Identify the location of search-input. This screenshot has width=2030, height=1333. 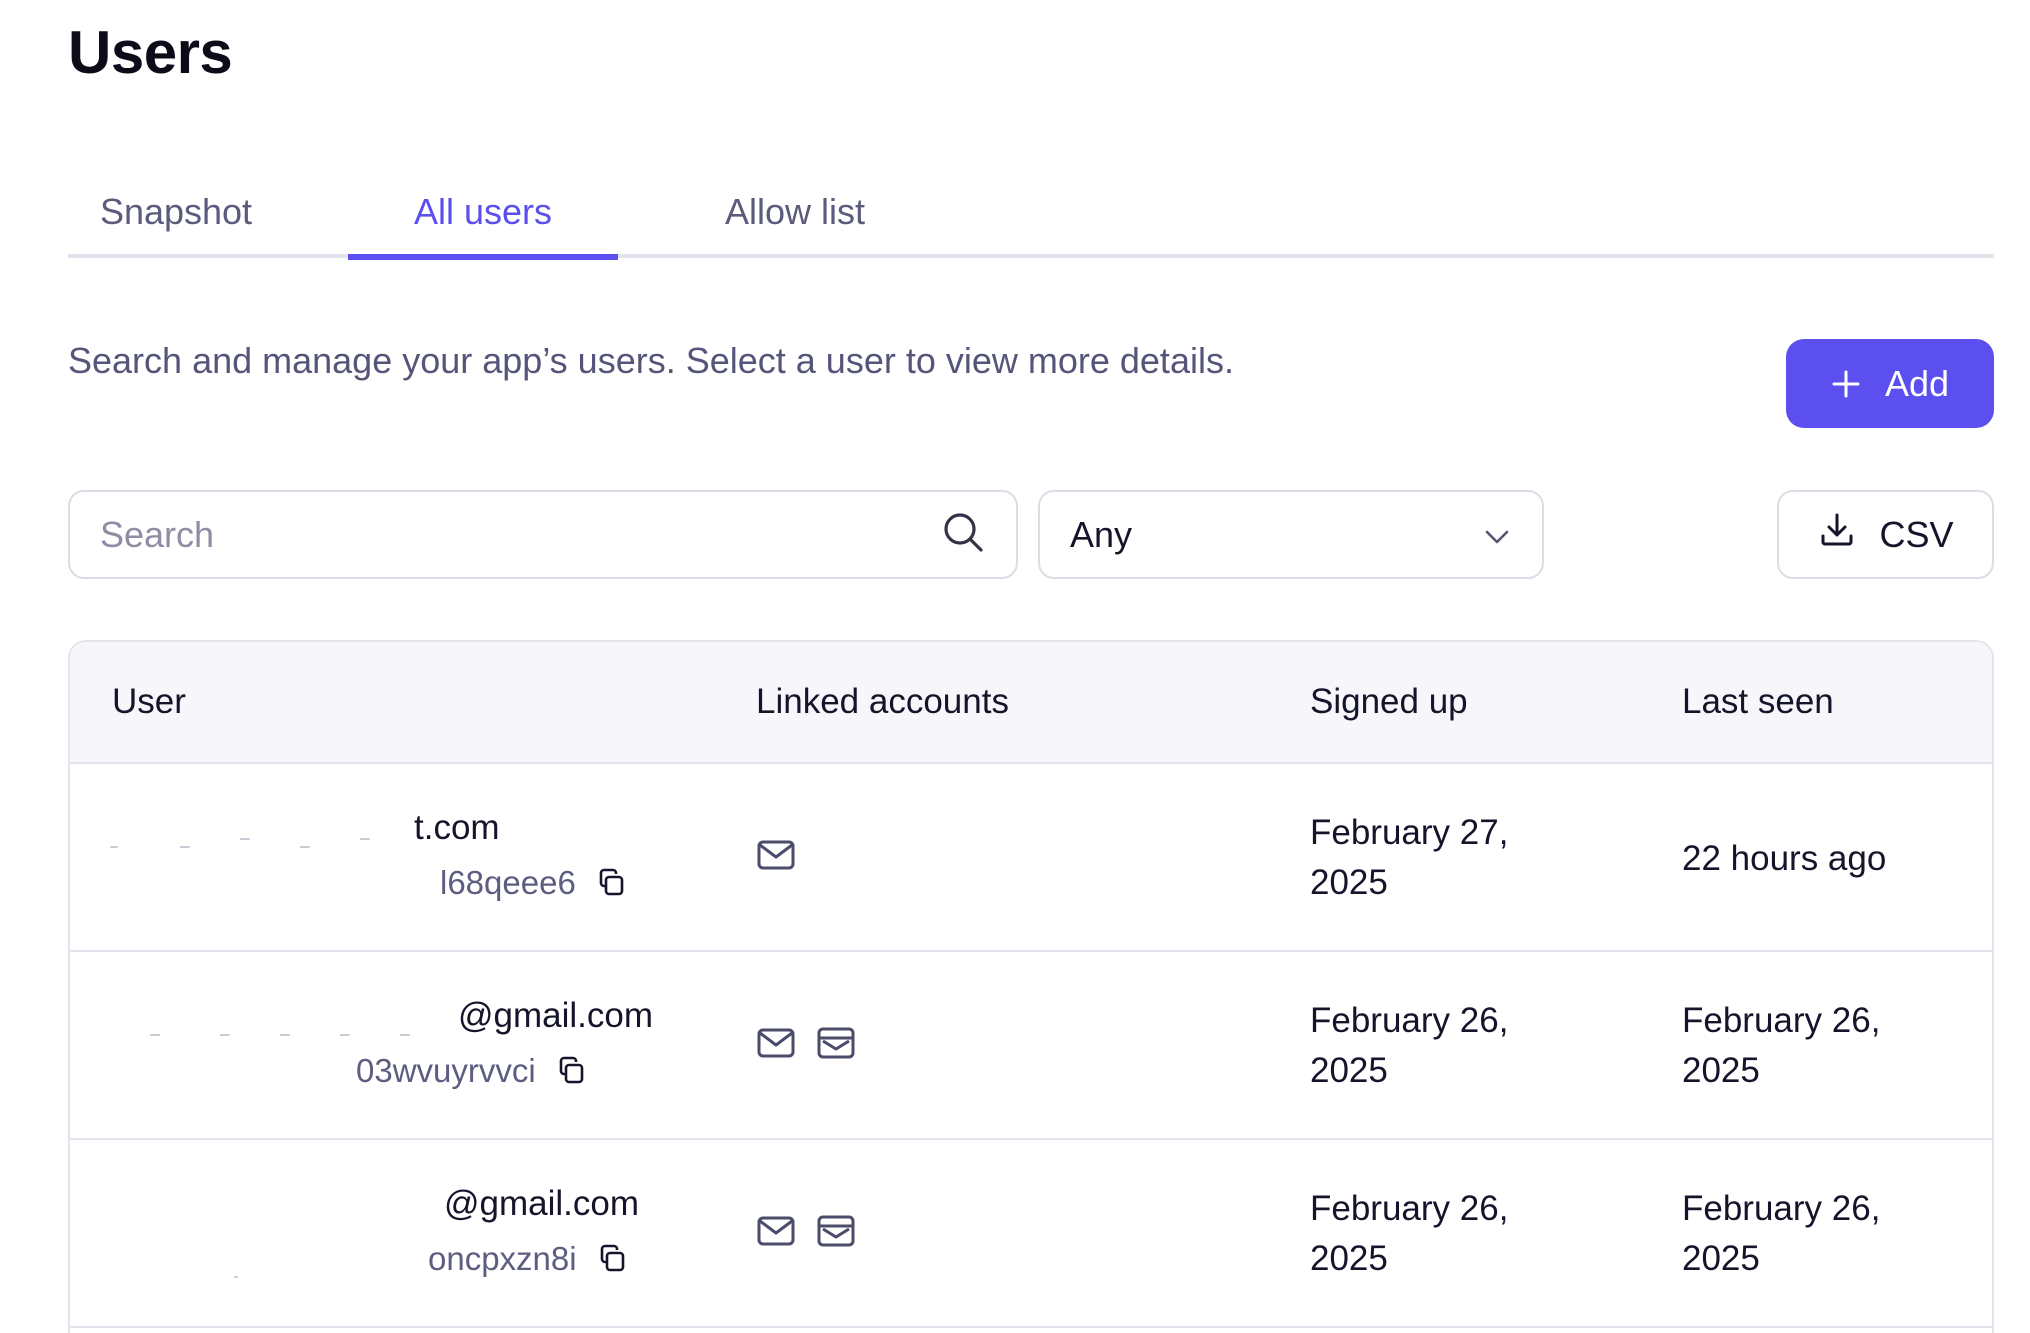
(520, 534).